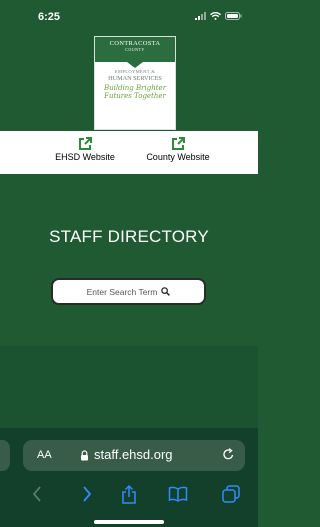 The width and height of the screenshot is (320, 527). What do you see at coordinates (129, 522) in the screenshot?
I see `home-indicator` at bounding box center [129, 522].